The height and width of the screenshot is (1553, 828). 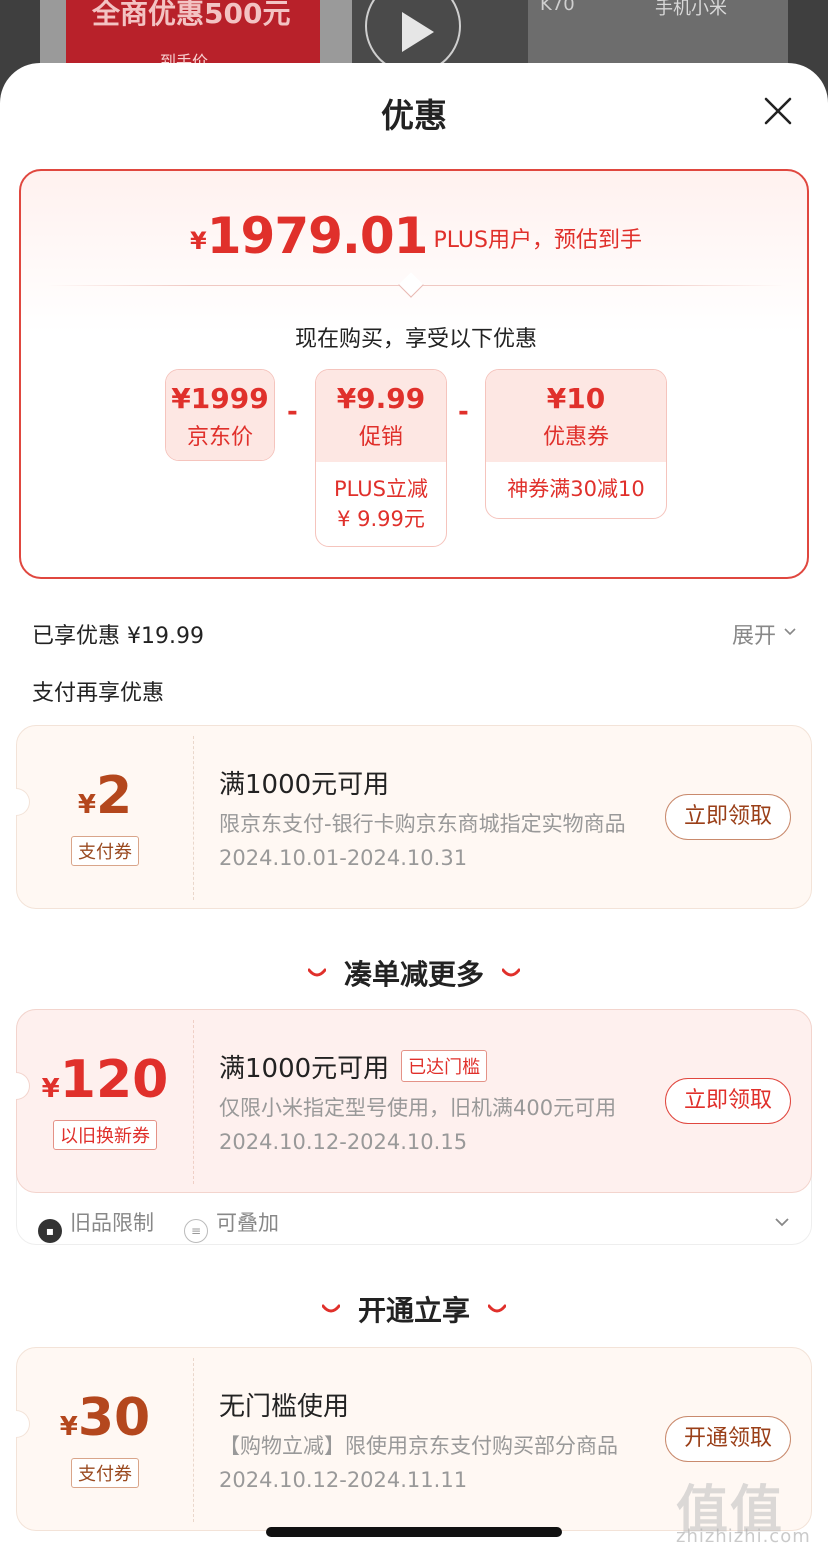 I want to click on coupon-title: 满1000元可用 已达门槛, so click(x=353, y=1066).